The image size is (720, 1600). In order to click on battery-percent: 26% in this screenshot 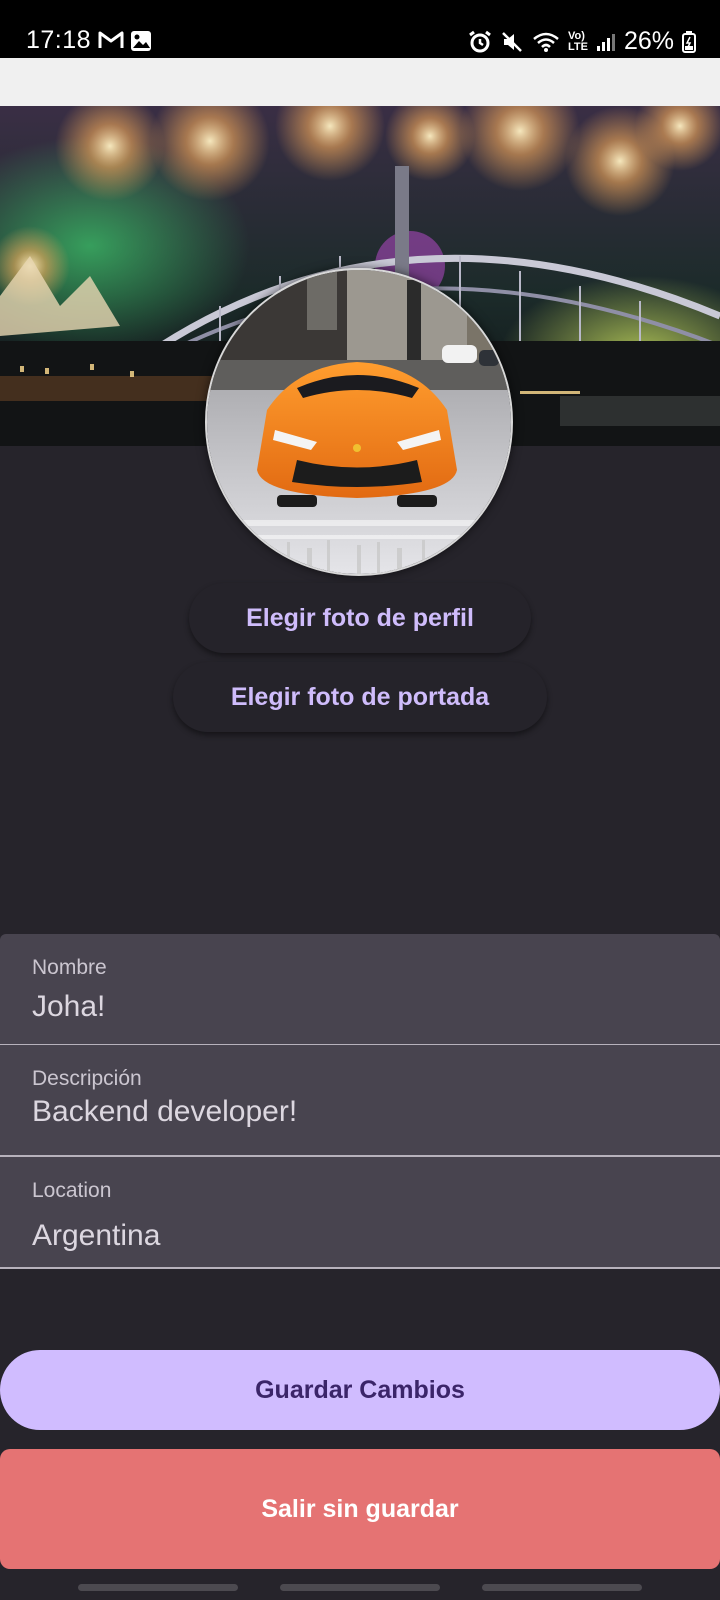, I will do `click(648, 41)`.